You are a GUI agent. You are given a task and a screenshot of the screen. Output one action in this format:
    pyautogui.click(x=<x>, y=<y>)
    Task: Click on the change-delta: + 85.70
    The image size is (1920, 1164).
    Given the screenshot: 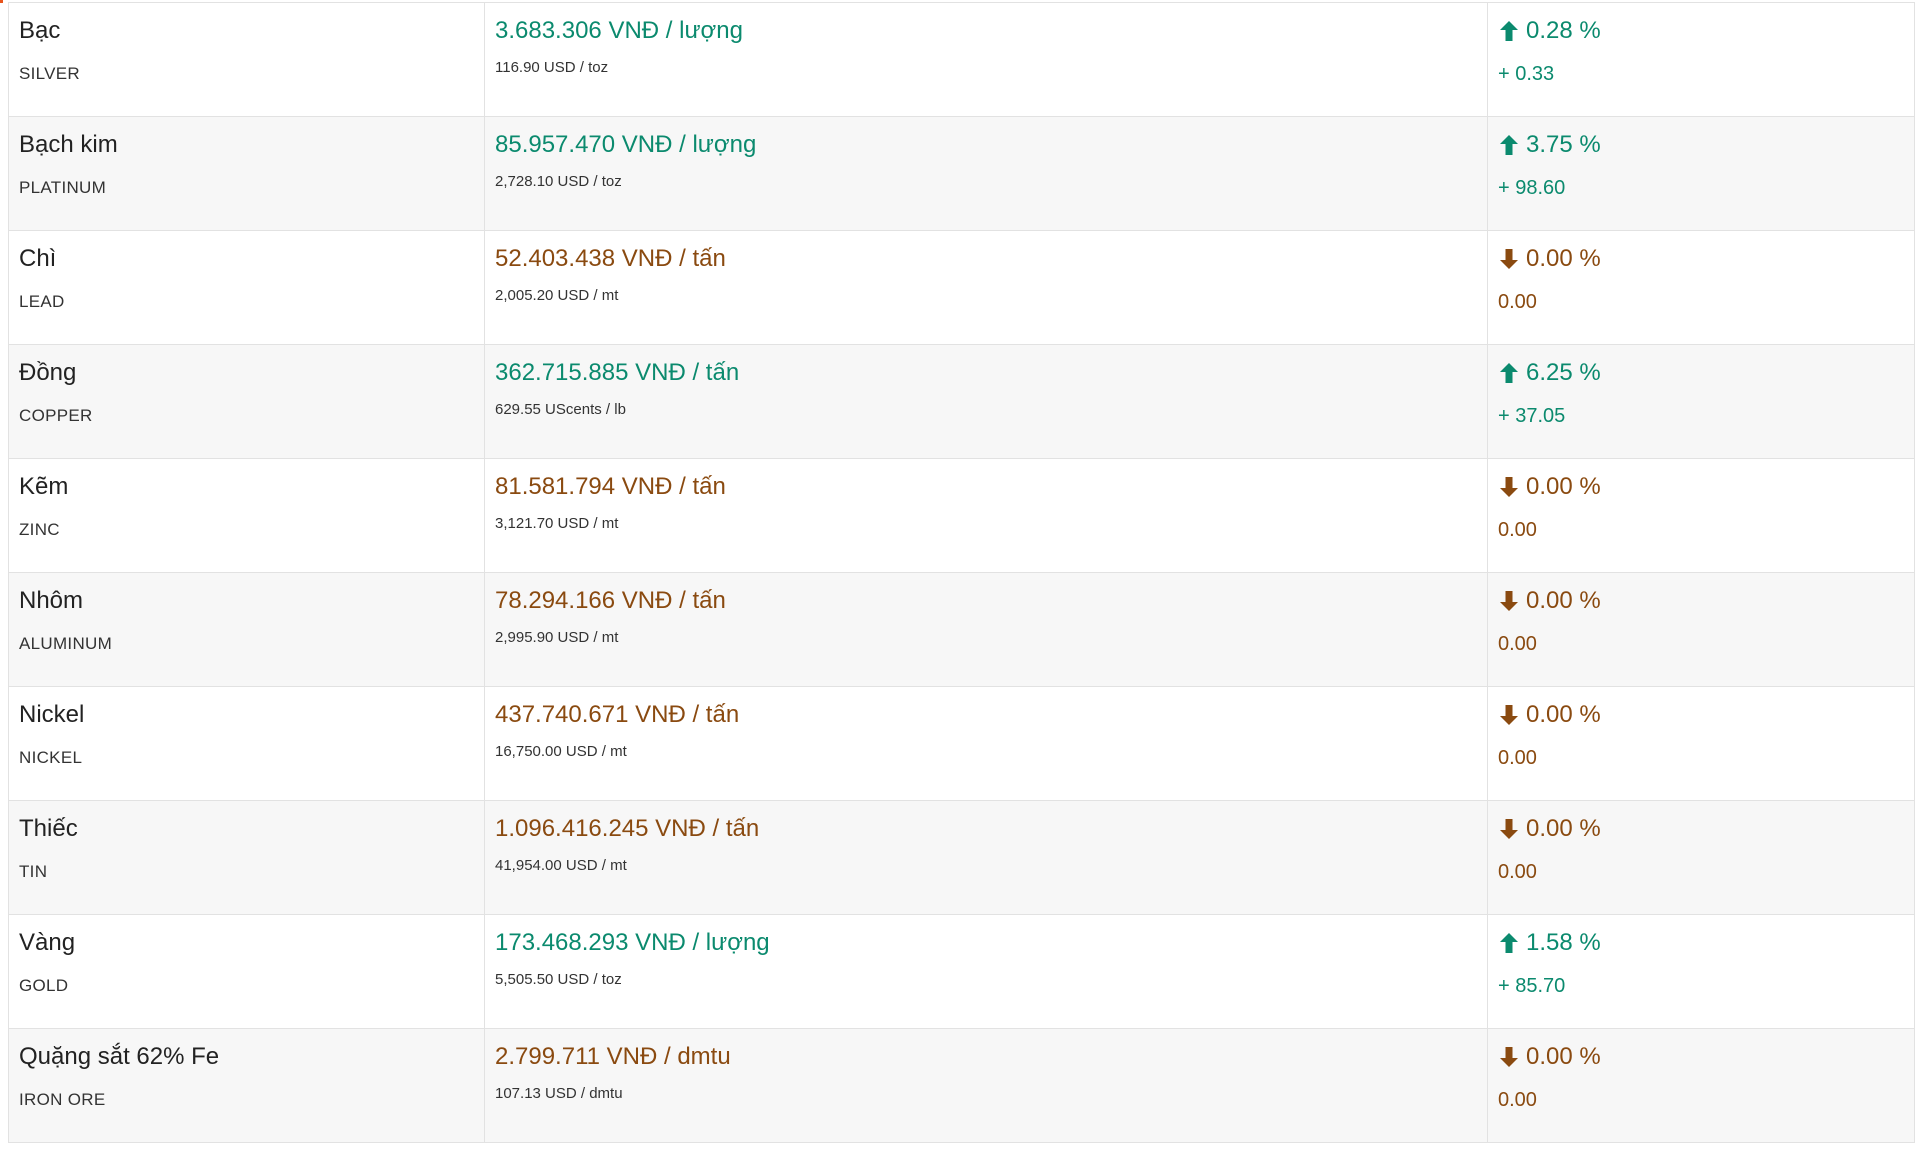 What is the action you would take?
    pyautogui.click(x=1532, y=986)
    